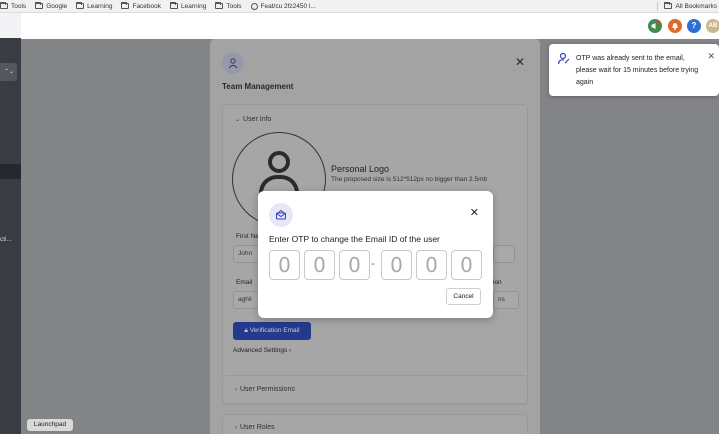  What do you see at coordinates (8, 72) in the screenshot?
I see `workspace-select: ⌃⌄` at bounding box center [8, 72].